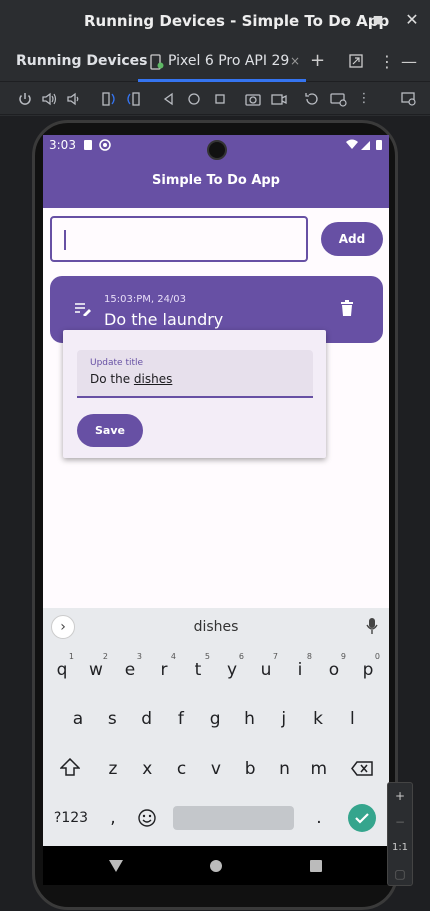 The image size is (430, 911). I want to click on suggestion-word: dishes, so click(216, 627).